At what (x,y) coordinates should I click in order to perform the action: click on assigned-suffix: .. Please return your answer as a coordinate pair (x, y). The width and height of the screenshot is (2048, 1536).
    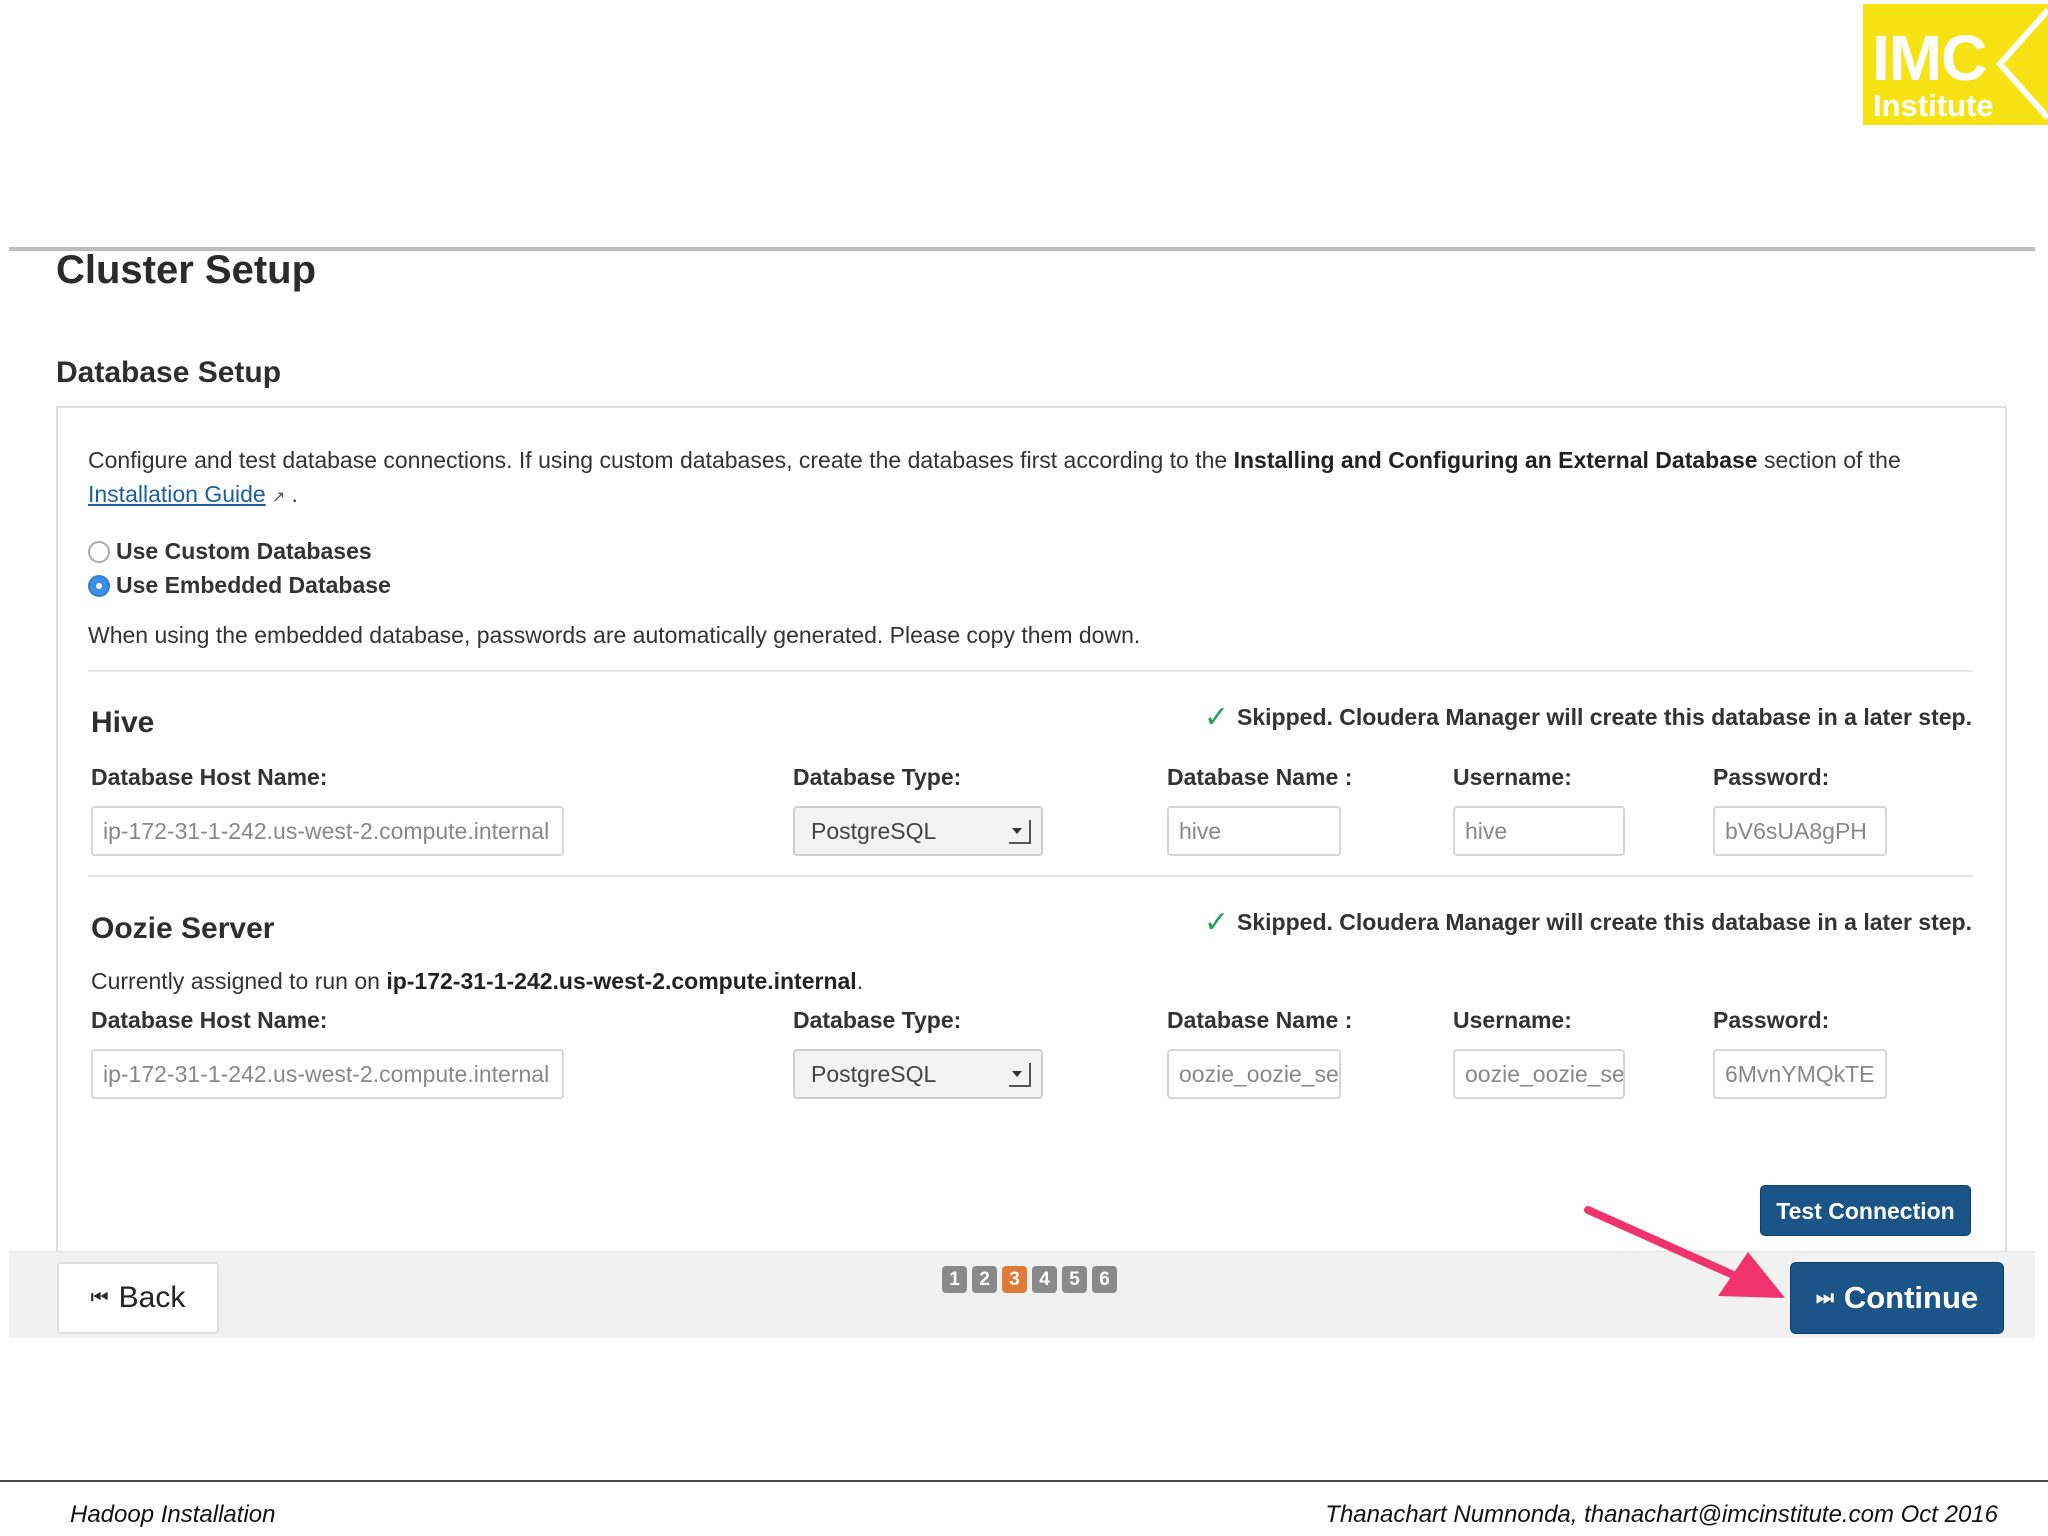
    Looking at the image, I should click on (860, 981).